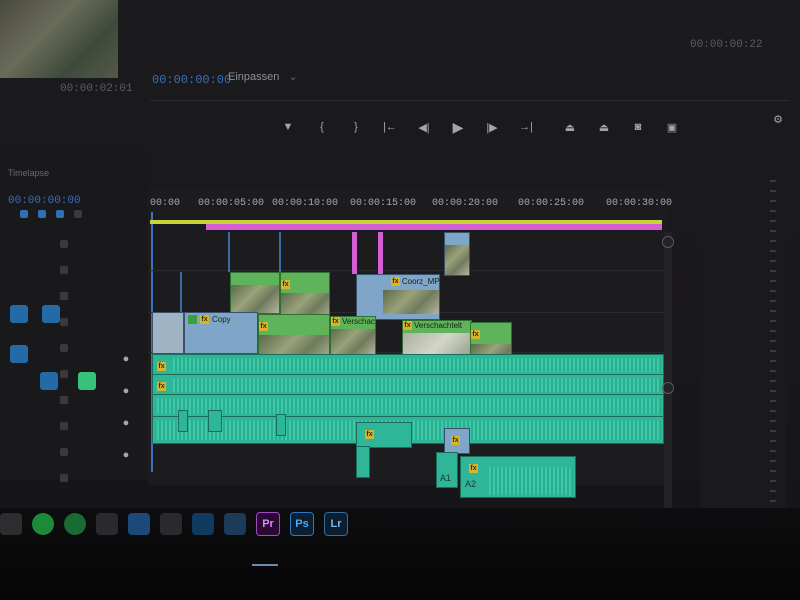 This screenshot has width=800, height=600. What do you see at coordinates (49, 381) in the screenshot?
I see `track-target-a1` at bounding box center [49, 381].